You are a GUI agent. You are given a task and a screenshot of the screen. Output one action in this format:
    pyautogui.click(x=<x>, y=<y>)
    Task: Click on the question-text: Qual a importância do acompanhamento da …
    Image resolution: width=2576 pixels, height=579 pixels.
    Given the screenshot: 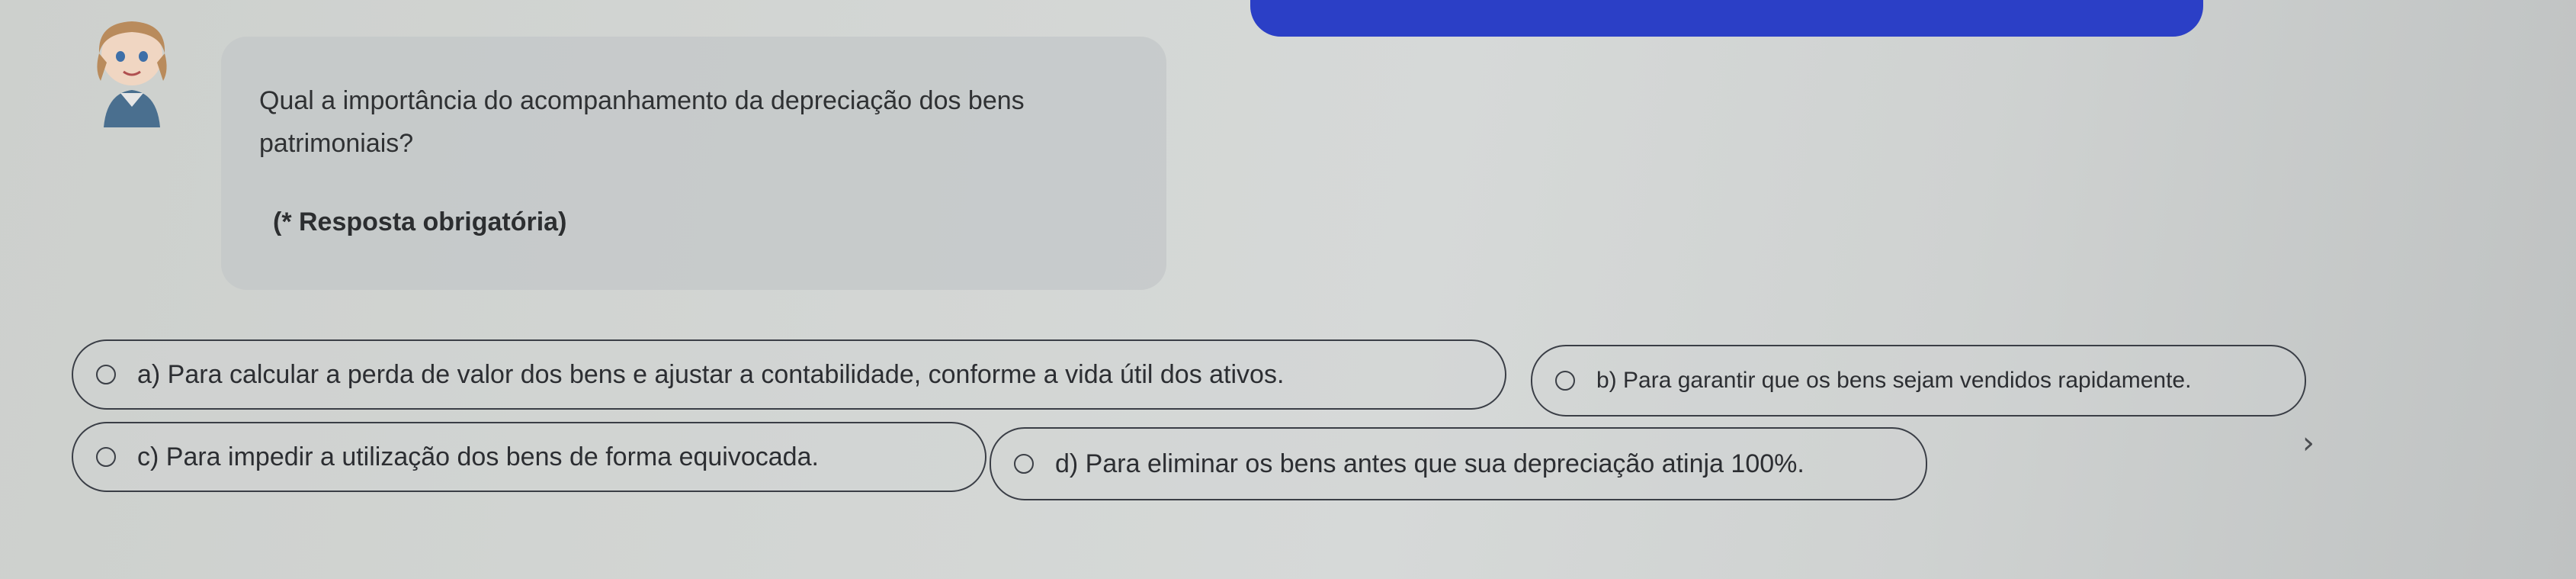 What is the action you would take?
    pyautogui.click(x=642, y=122)
    